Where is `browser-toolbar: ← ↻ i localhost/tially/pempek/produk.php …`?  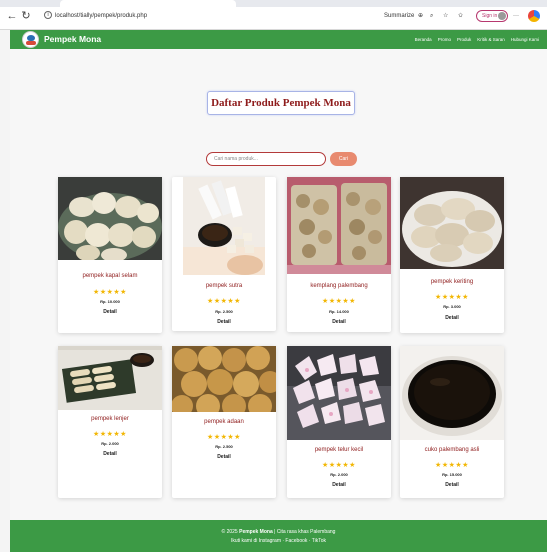 browser-toolbar: ← ↻ i localhost/tially/pempek/produk.php … is located at coordinates (273, 15).